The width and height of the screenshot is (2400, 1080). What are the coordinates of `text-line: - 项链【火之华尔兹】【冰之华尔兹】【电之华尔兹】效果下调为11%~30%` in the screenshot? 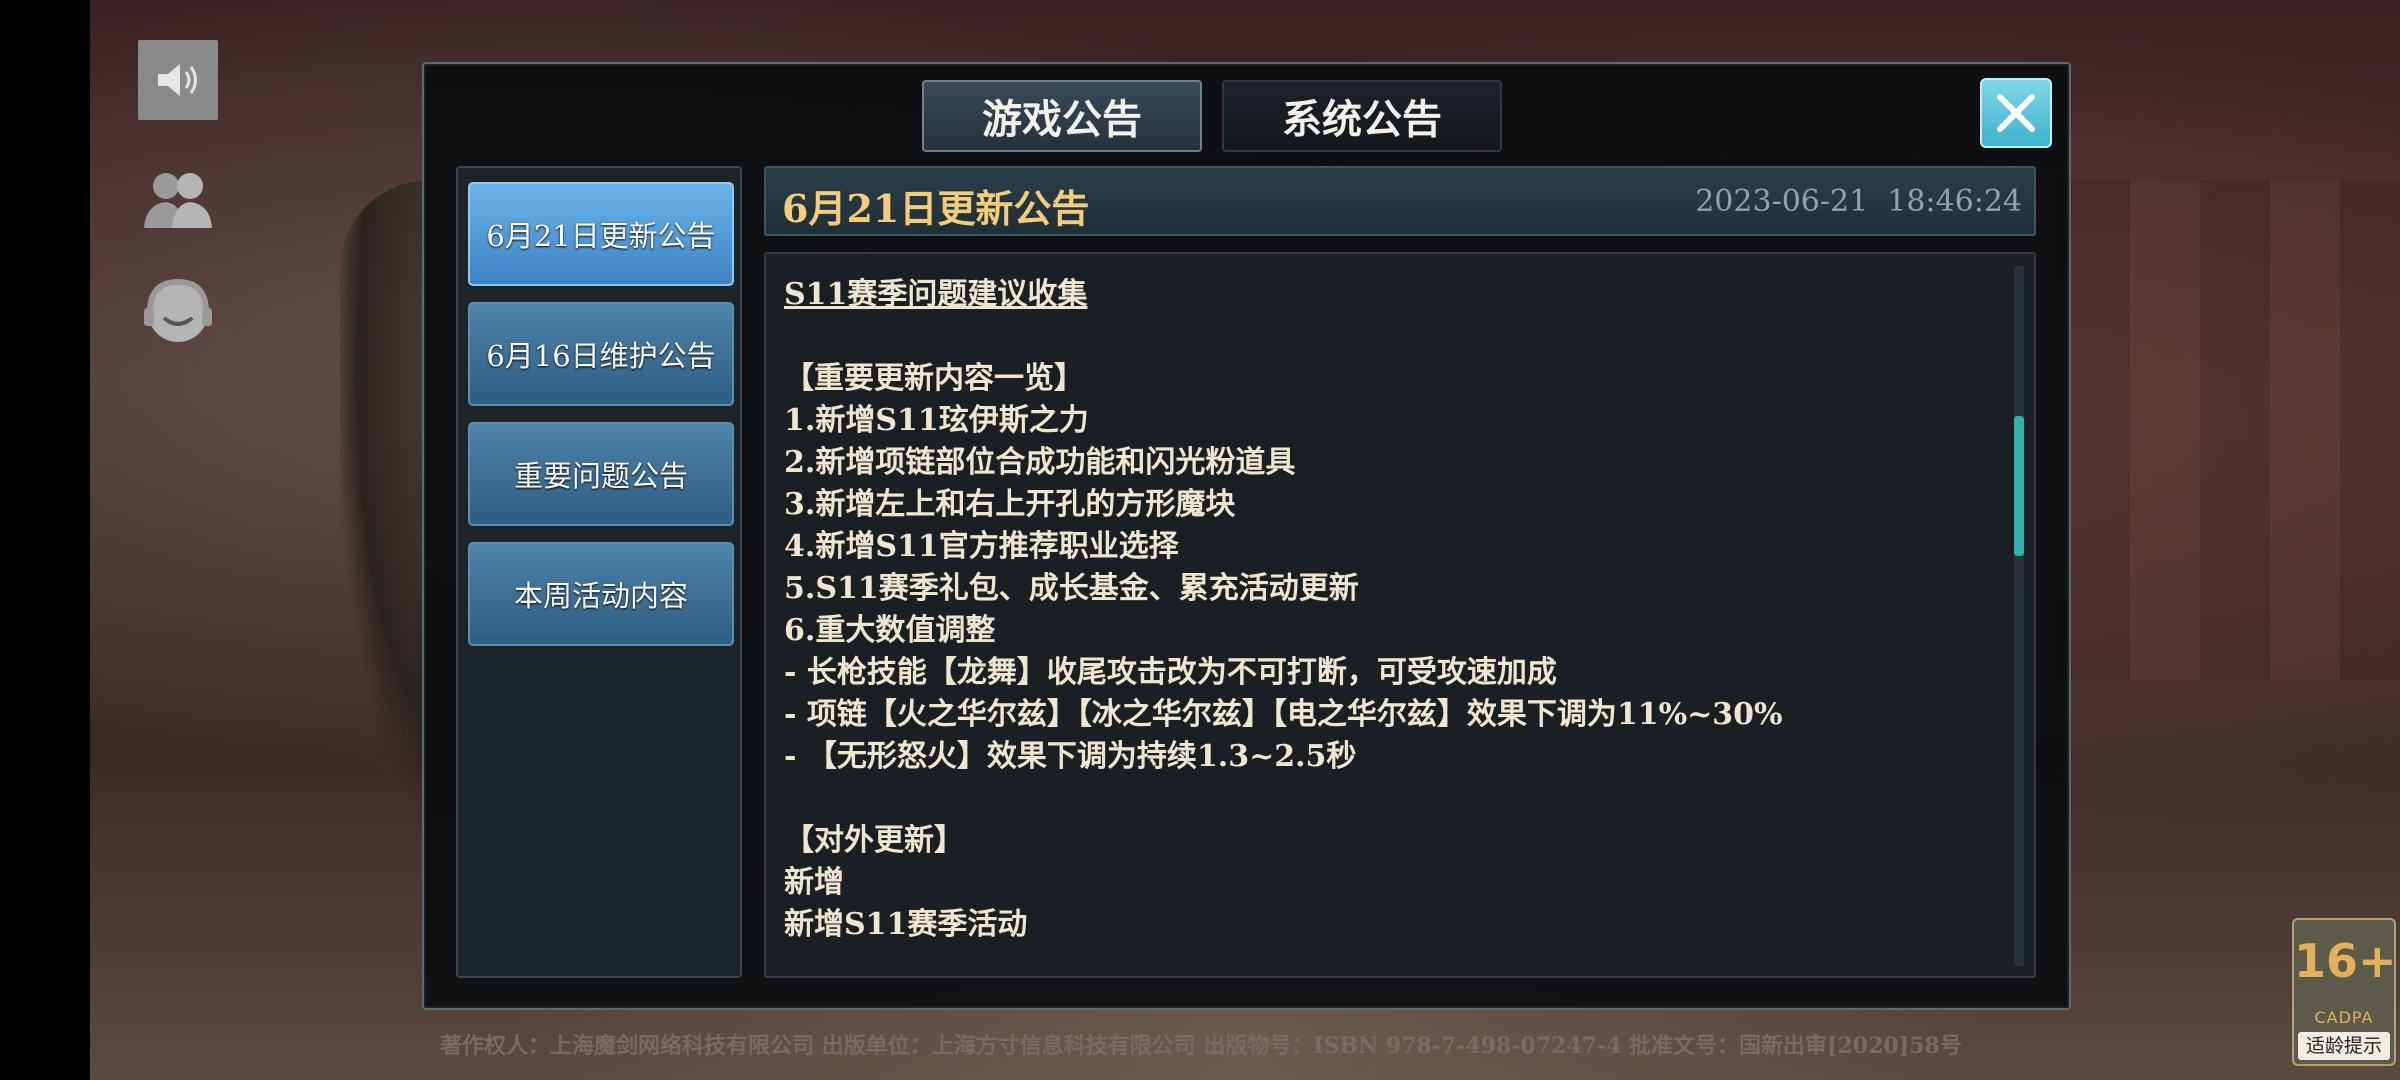 It's located at (1283, 714).